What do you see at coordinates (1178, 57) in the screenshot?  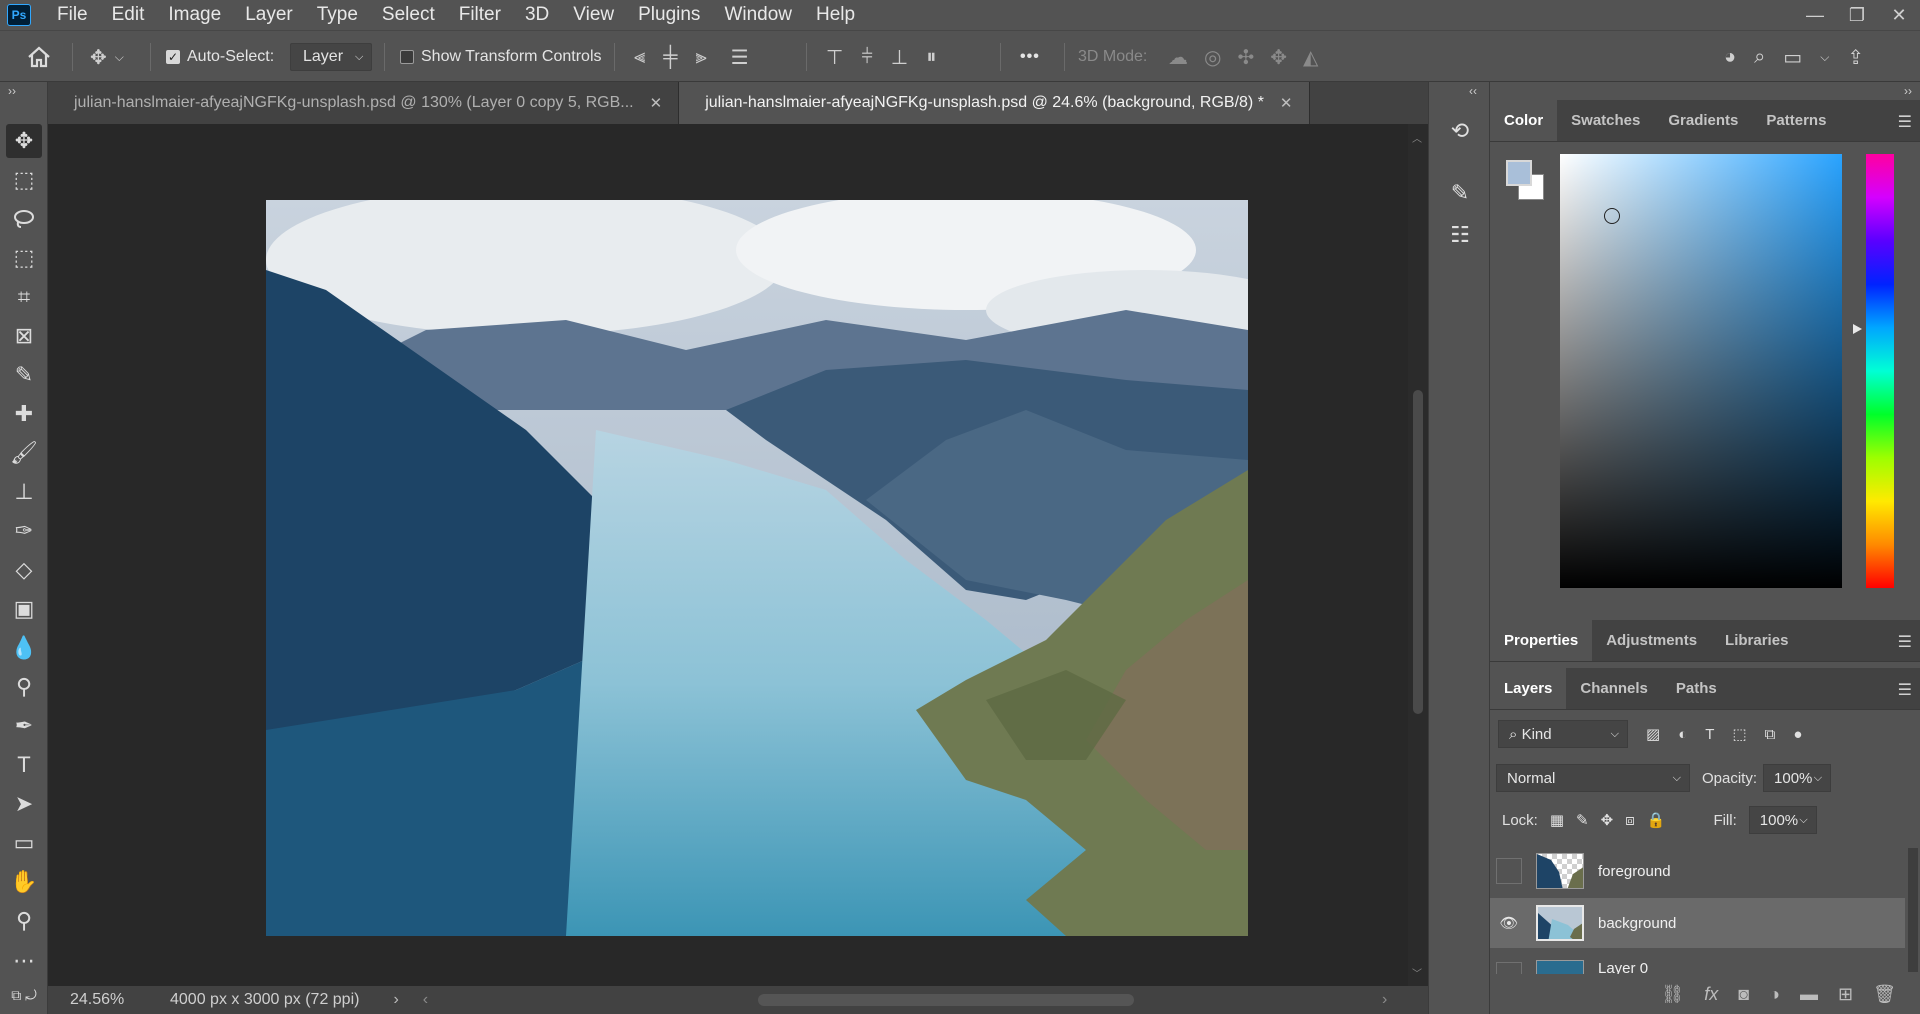 I see `orbit-3d-icon: ☁` at bounding box center [1178, 57].